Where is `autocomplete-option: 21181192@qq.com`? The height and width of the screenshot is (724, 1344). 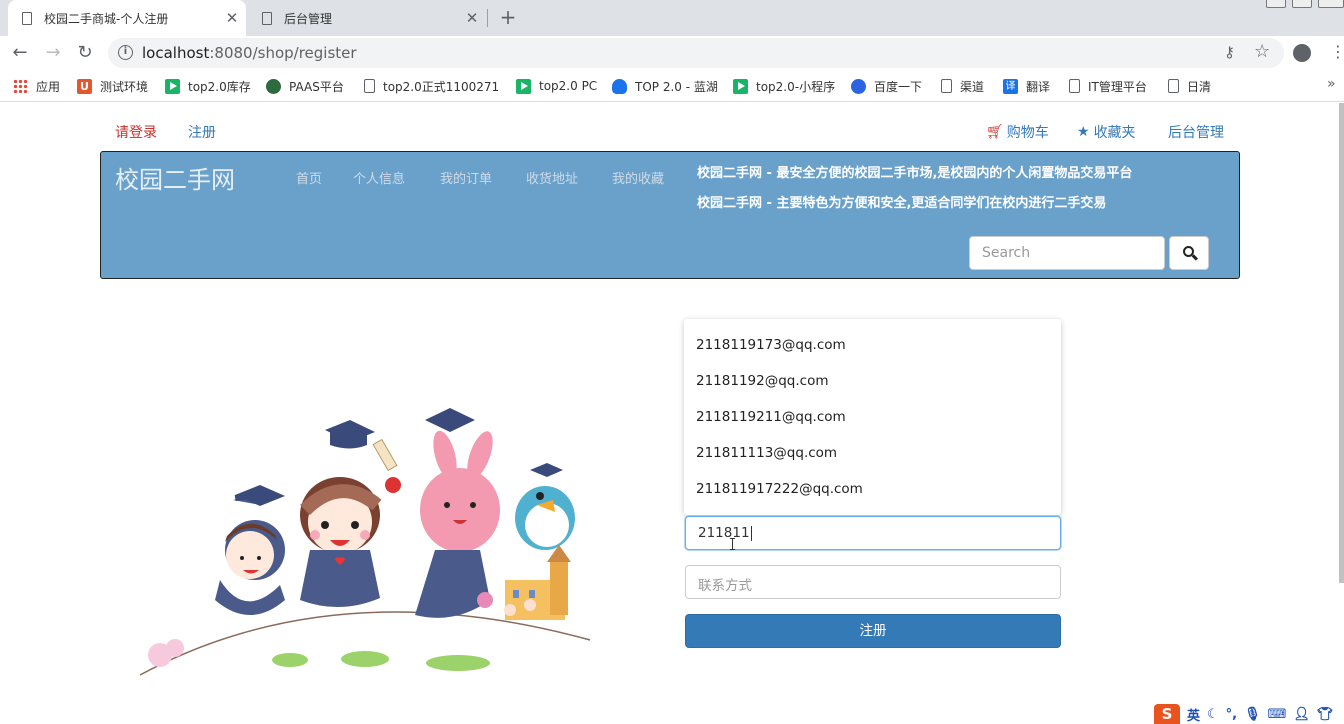 autocomplete-option: 21181192@qq.com is located at coordinates (872, 381).